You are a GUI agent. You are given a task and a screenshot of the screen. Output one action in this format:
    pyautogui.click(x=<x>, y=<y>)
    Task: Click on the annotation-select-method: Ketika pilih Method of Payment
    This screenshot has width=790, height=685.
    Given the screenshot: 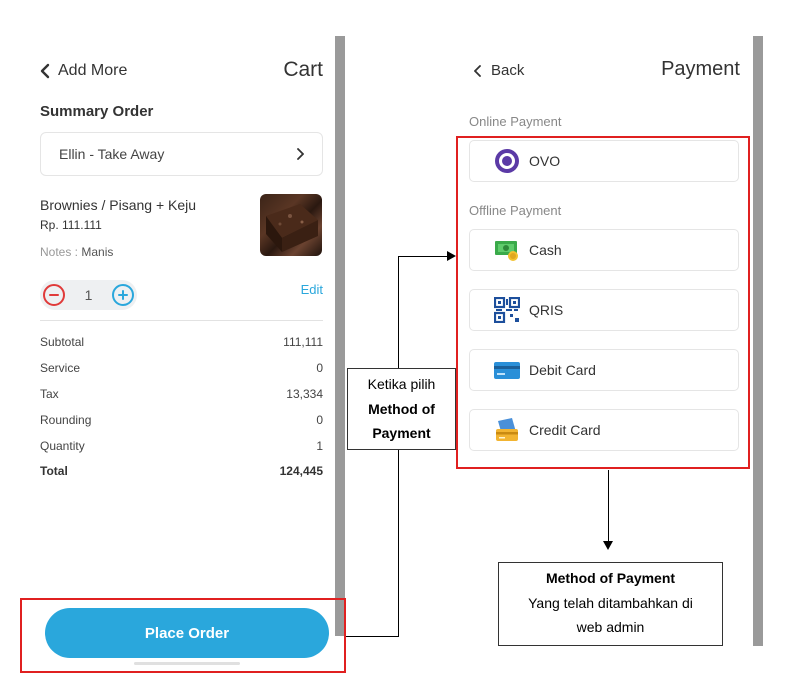 What is the action you would take?
    pyautogui.click(x=401, y=409)
    